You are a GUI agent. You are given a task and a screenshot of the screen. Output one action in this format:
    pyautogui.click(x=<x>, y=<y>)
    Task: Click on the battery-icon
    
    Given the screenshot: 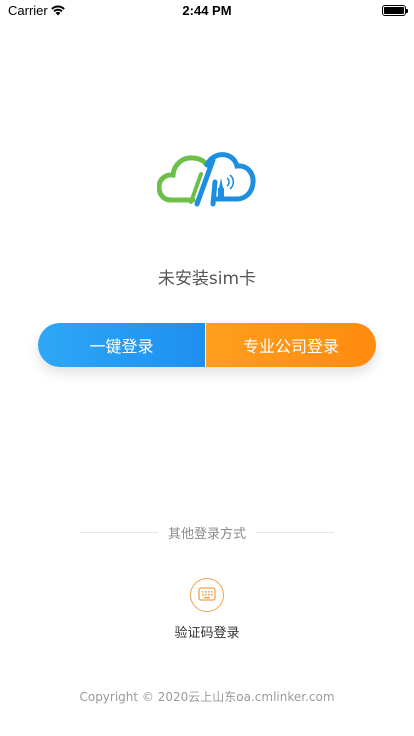 What is the action you would take?
    pyautogui.click(x=395, y=10)
    